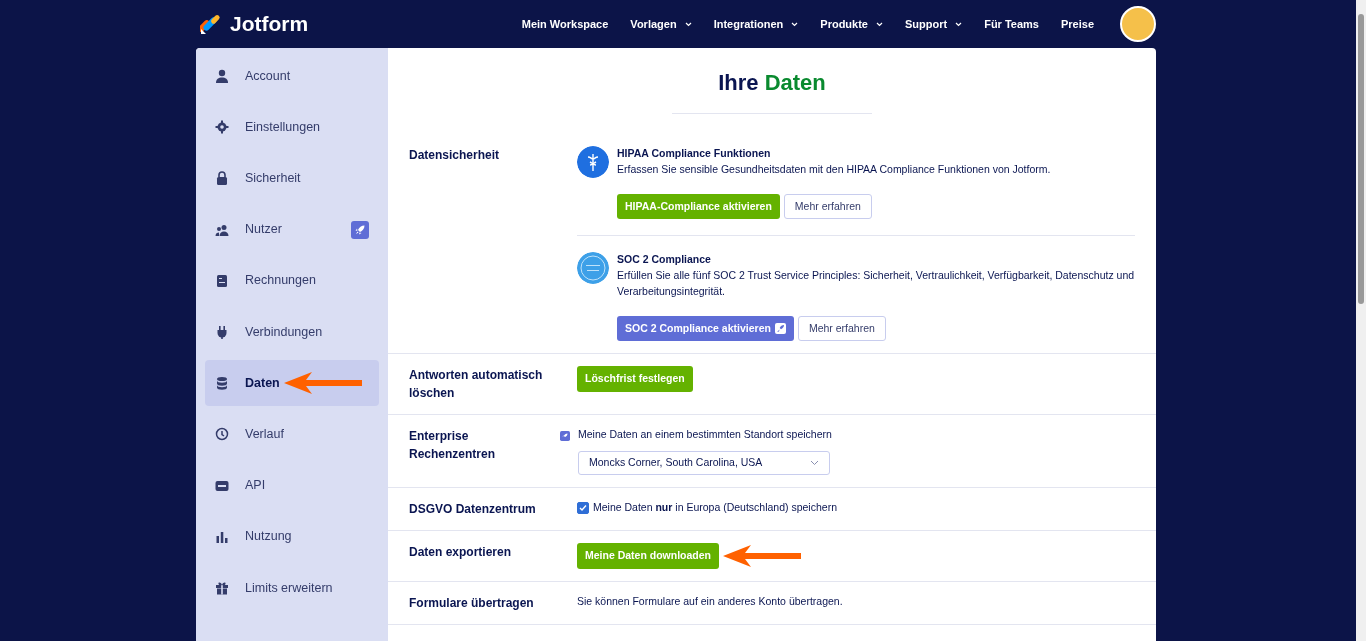  I want to click on sidebar-item: Sicherheit, so click(292, 178).